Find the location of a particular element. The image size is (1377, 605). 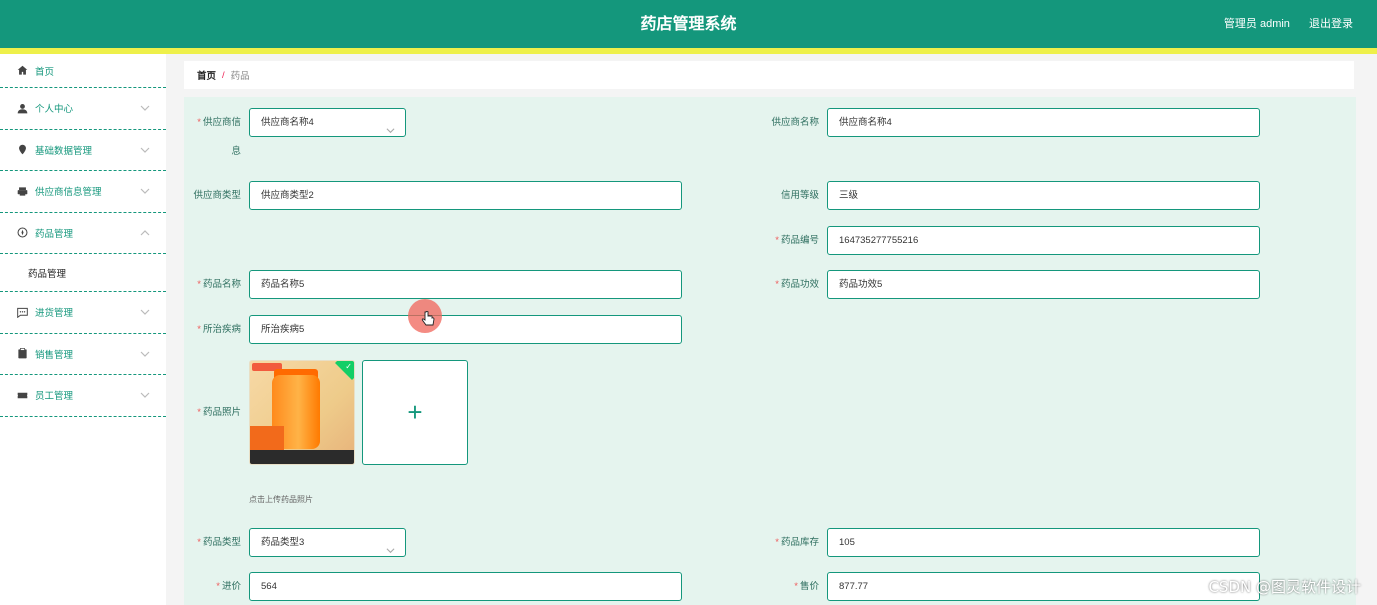

disease-label: * 所治疾病 is located at coordinates (219, 329).